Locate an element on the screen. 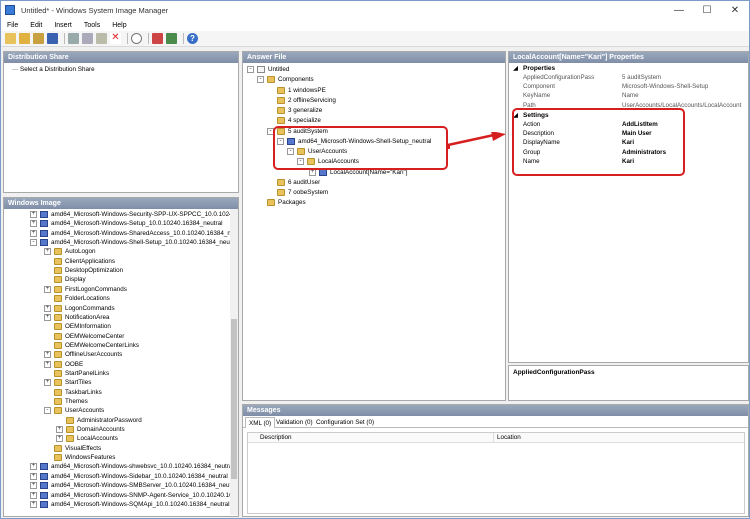 The width and height of the screenshot is (750, 519). validate-icon is located at coordinates (157, 38).